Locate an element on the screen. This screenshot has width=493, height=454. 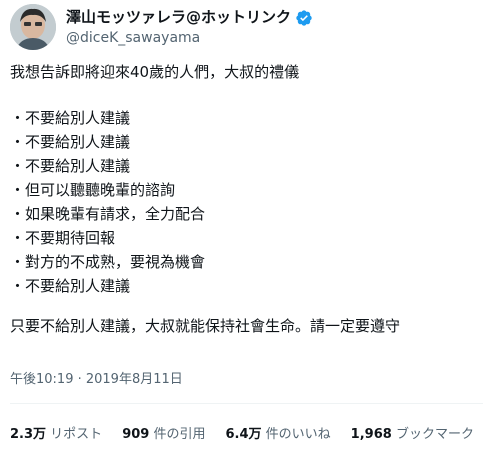
quotes-stat: 909 件の引用 is located at coordinates (163, 432).